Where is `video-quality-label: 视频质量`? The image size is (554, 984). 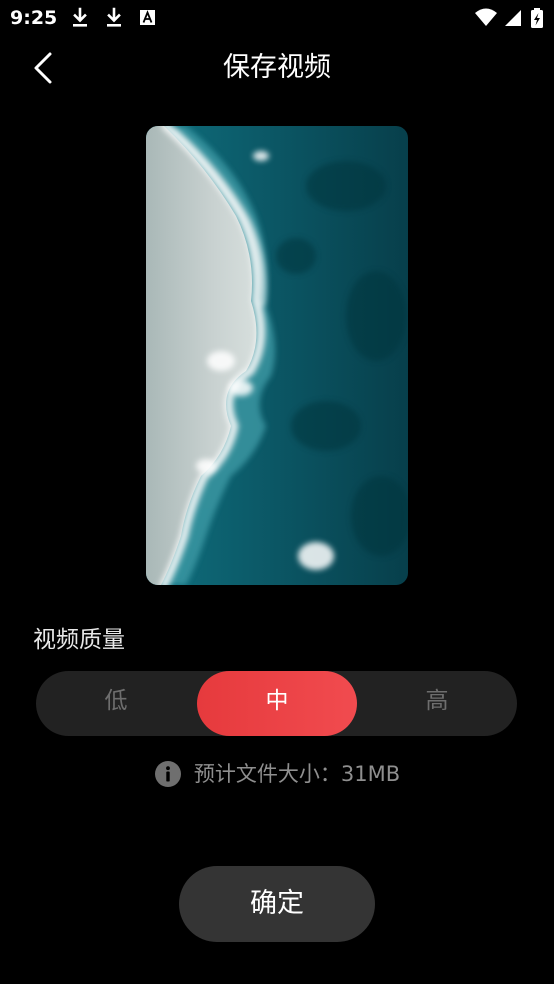 video-quality-label: 视频质量 is located at coordinates (79, 640).